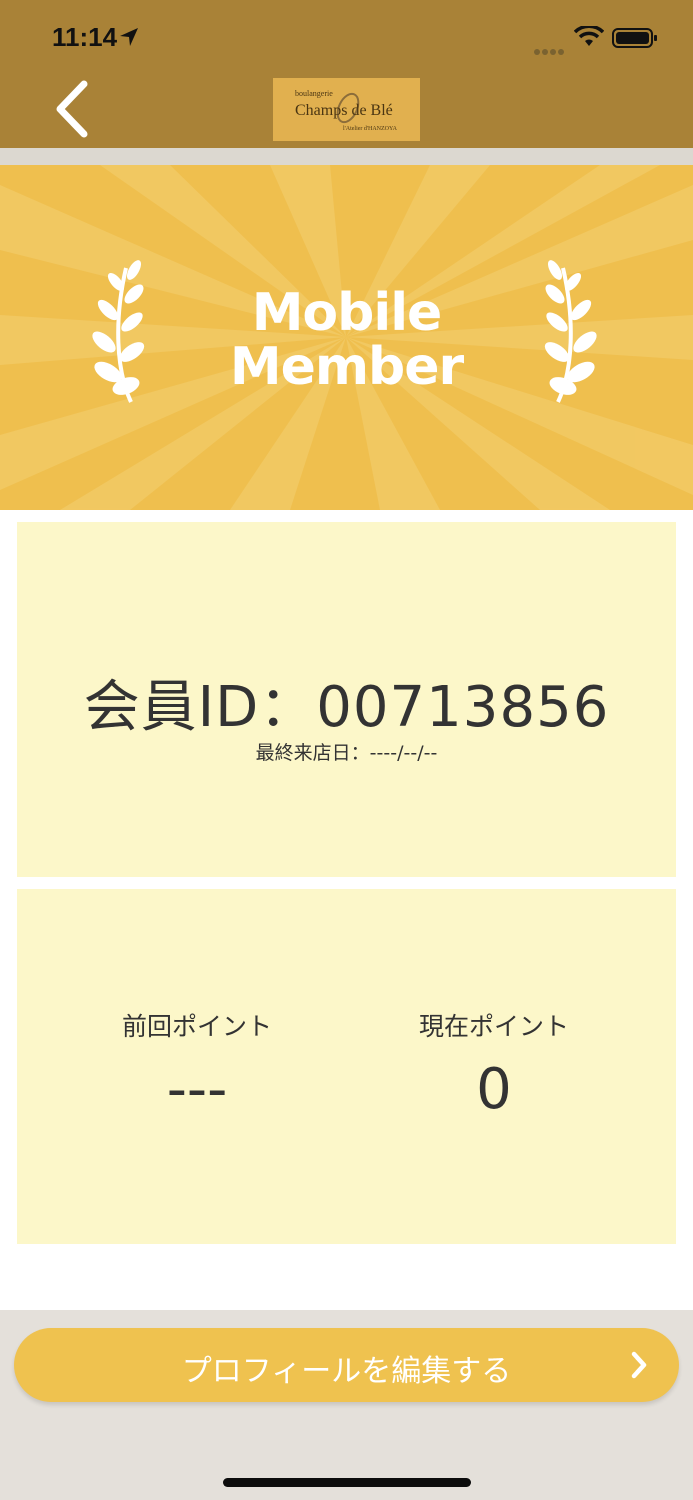  What do you see at coordinates (570, 331) in the screenshot?
I see `laurel-icon` at bounding box center [570, 331].